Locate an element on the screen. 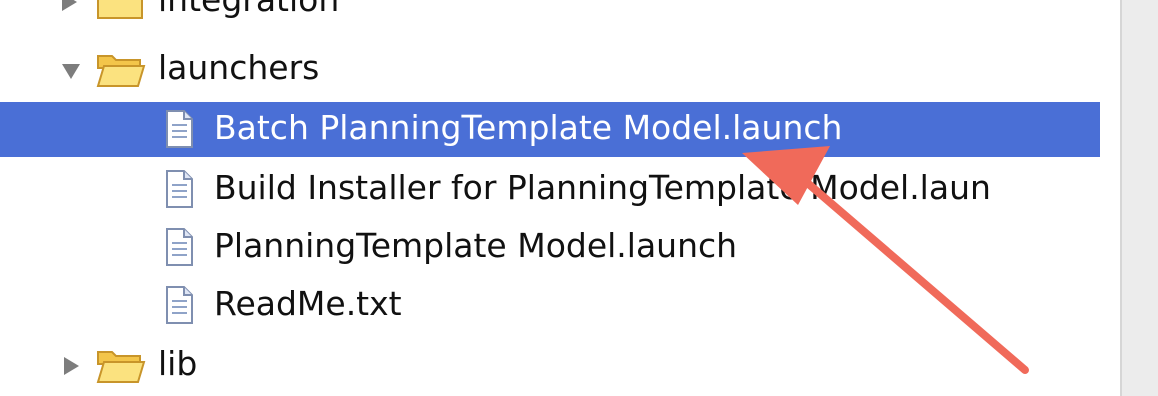  tree-item-launchers: launchers is located at coordinates (550, 70).